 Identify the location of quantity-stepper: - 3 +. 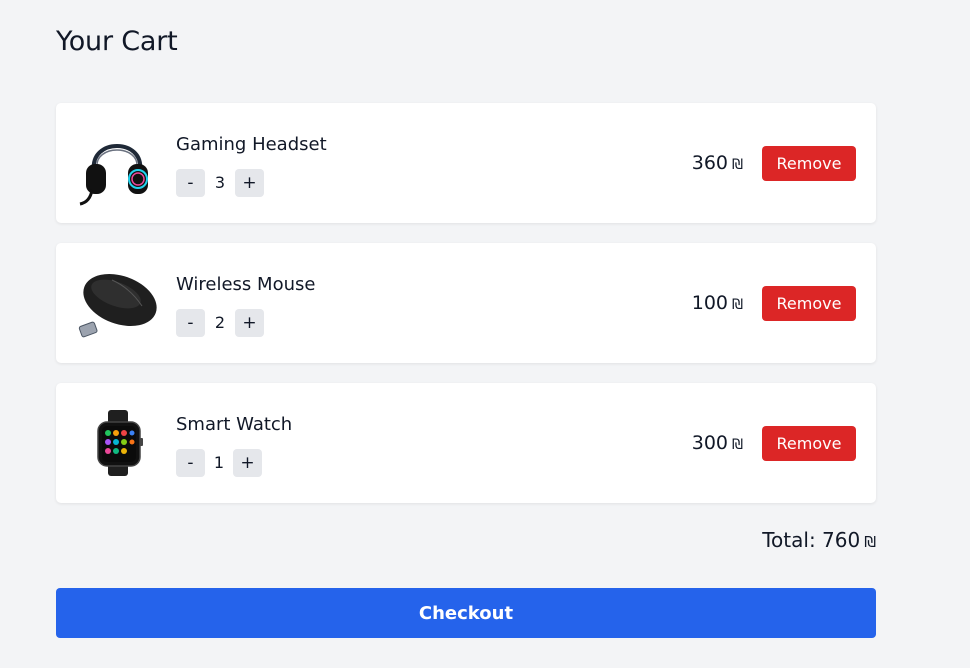
(220, 183).